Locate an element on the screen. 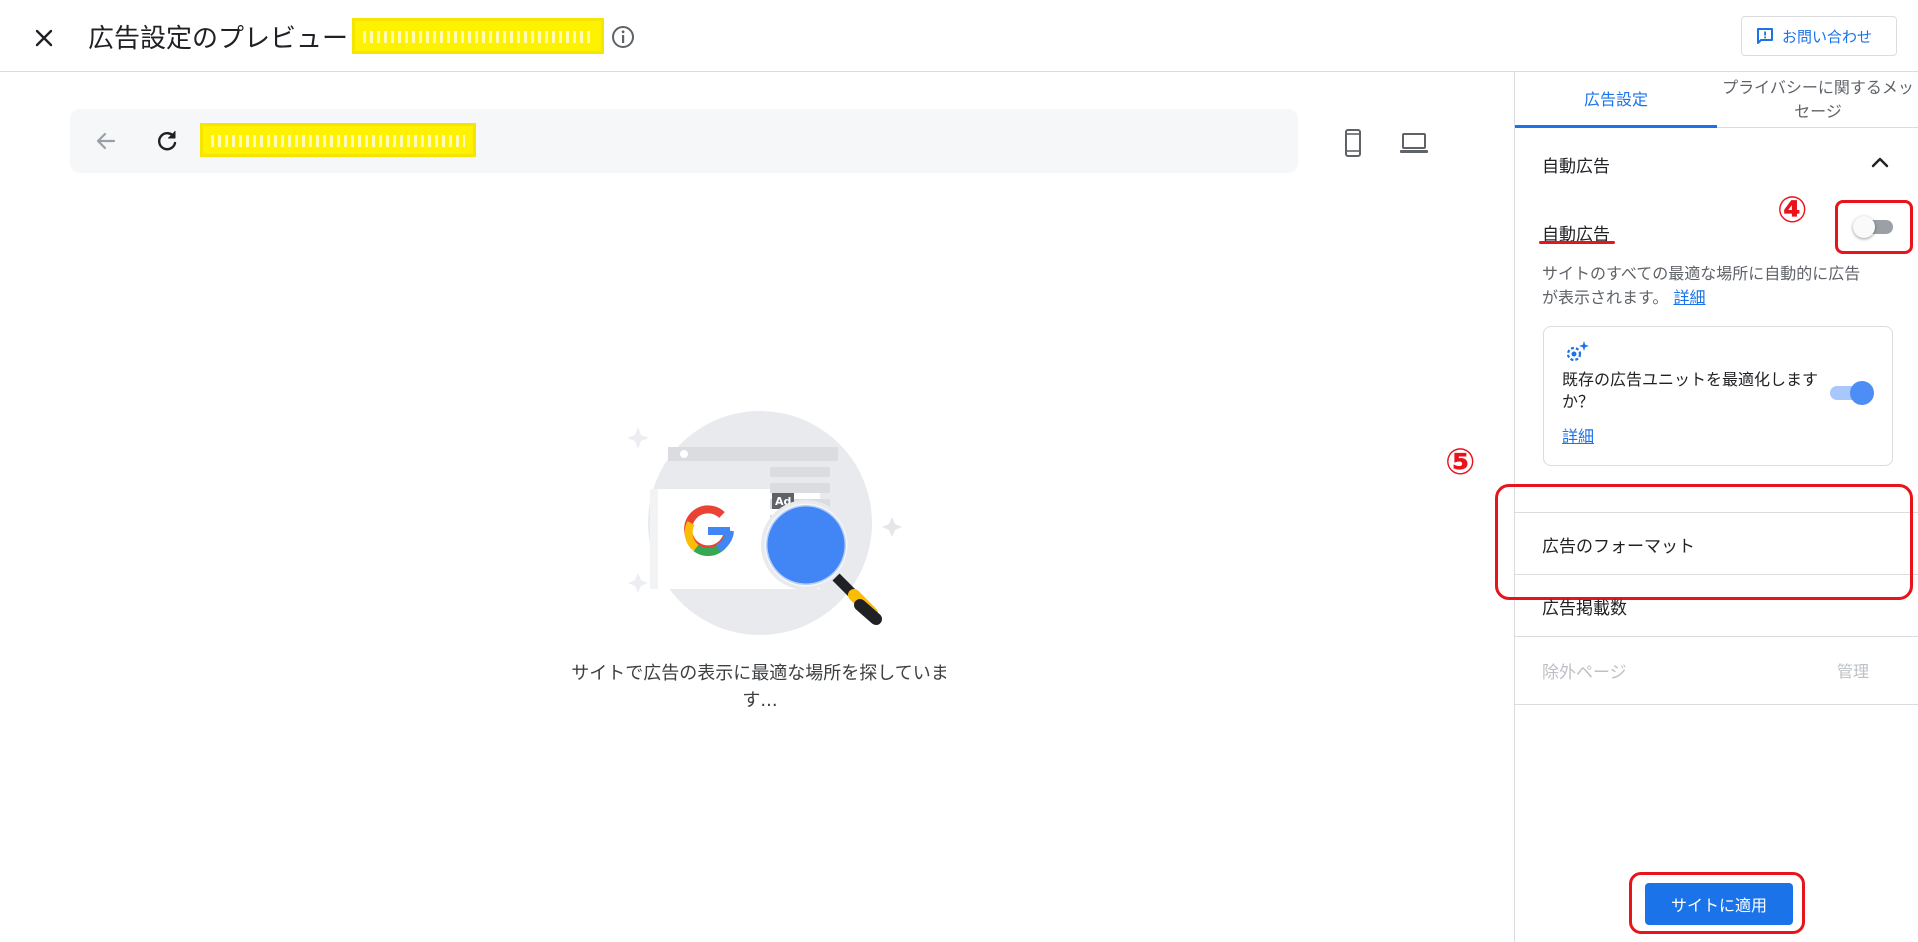  close-button is located at coordinates (44, 38).